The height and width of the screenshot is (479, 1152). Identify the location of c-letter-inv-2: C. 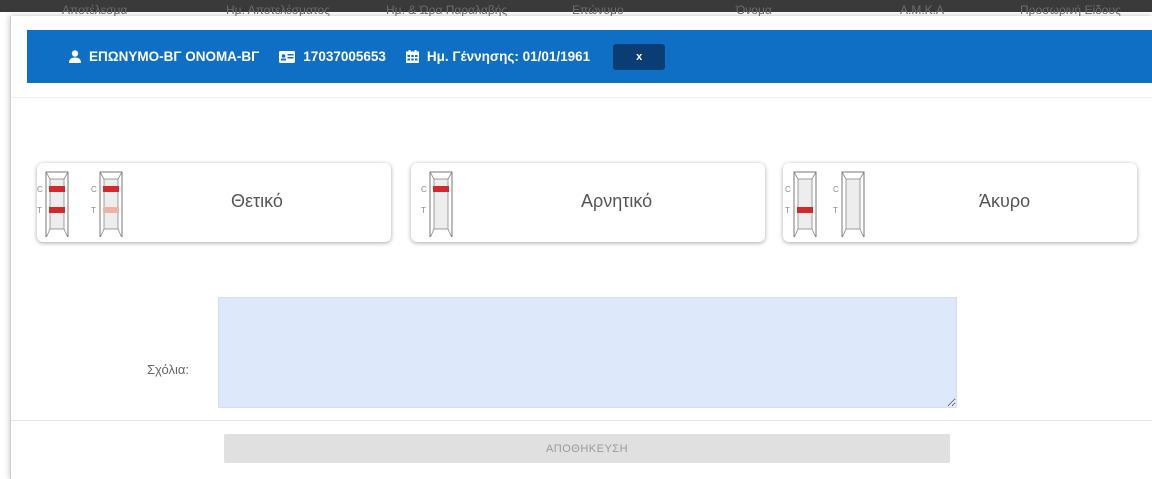
(836, 189).